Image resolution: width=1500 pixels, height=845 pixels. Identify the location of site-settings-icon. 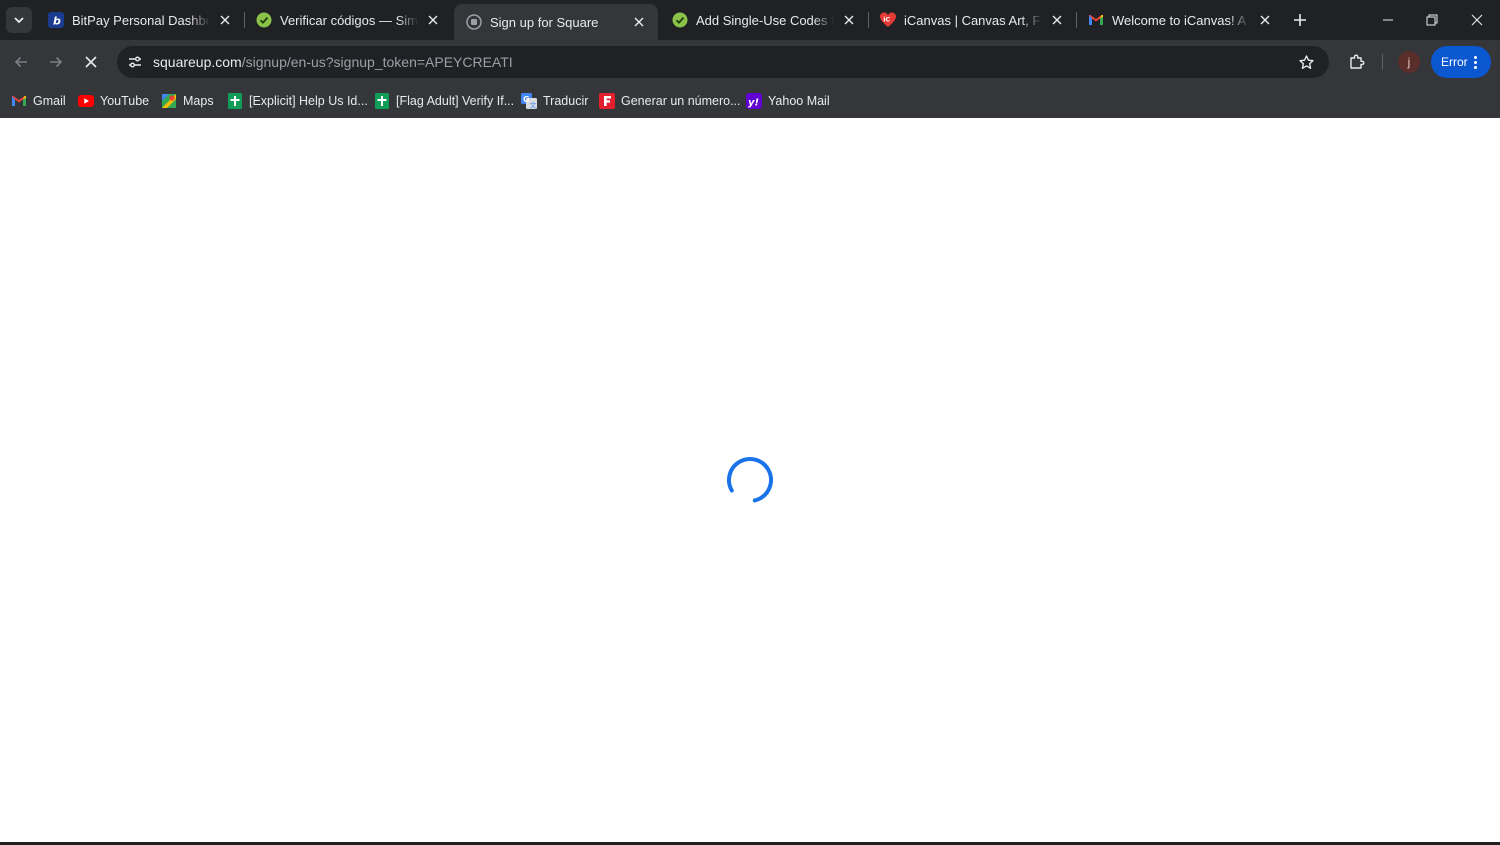
(135, 62).